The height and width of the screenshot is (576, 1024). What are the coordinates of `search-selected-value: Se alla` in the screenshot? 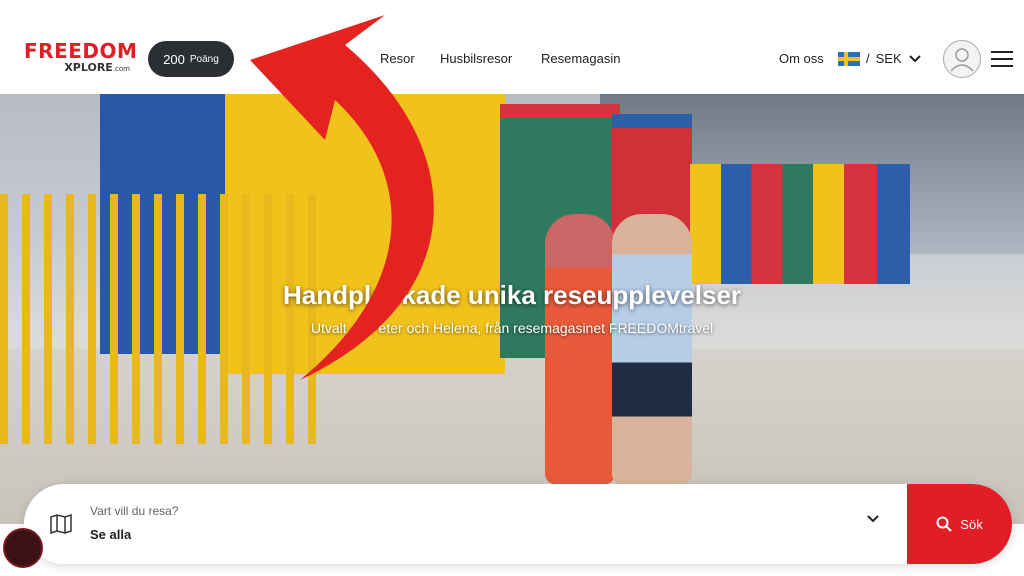 It's located at (110, 534).